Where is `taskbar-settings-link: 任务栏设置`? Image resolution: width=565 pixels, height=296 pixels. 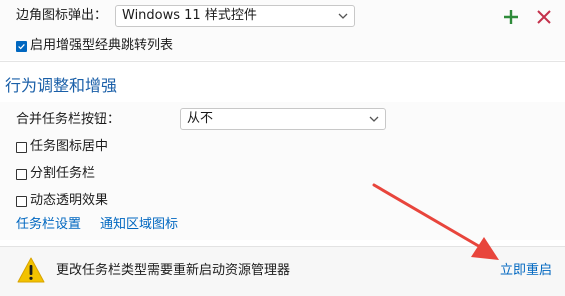
taskbar-settings-link: 任务栏设置 is located at coordinates (48, 225).